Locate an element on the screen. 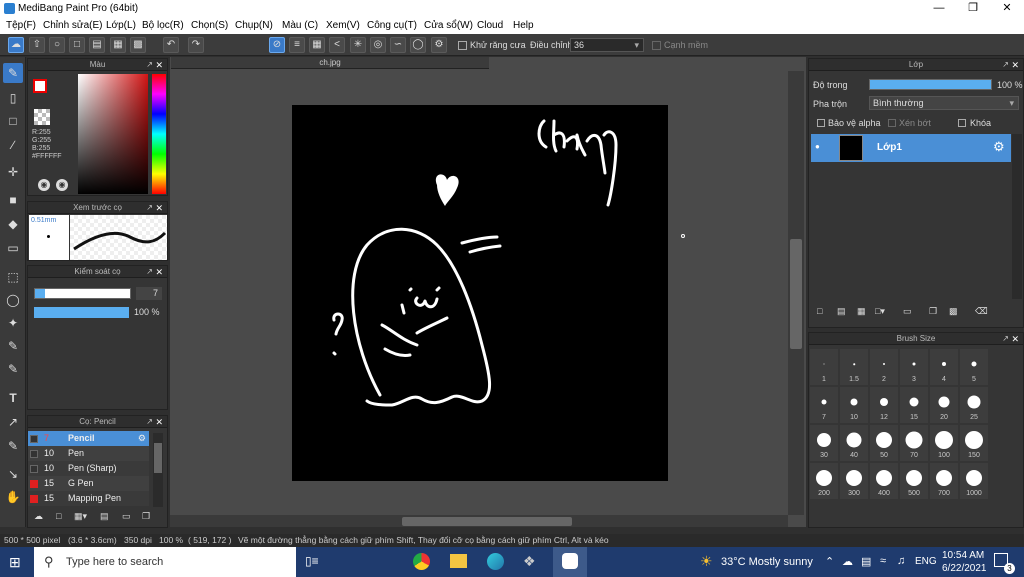 The image size is (1024, 577). grid-icon: ▩ is located at coordinates (138, 45).